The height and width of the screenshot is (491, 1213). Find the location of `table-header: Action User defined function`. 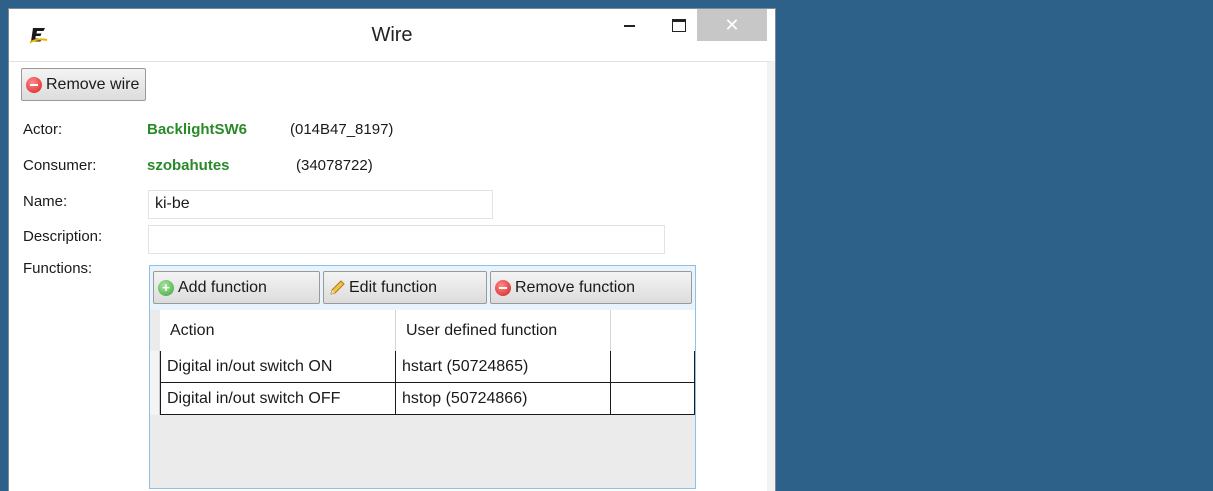

table-header: Action User defined function is located at coordinates (427, 331).